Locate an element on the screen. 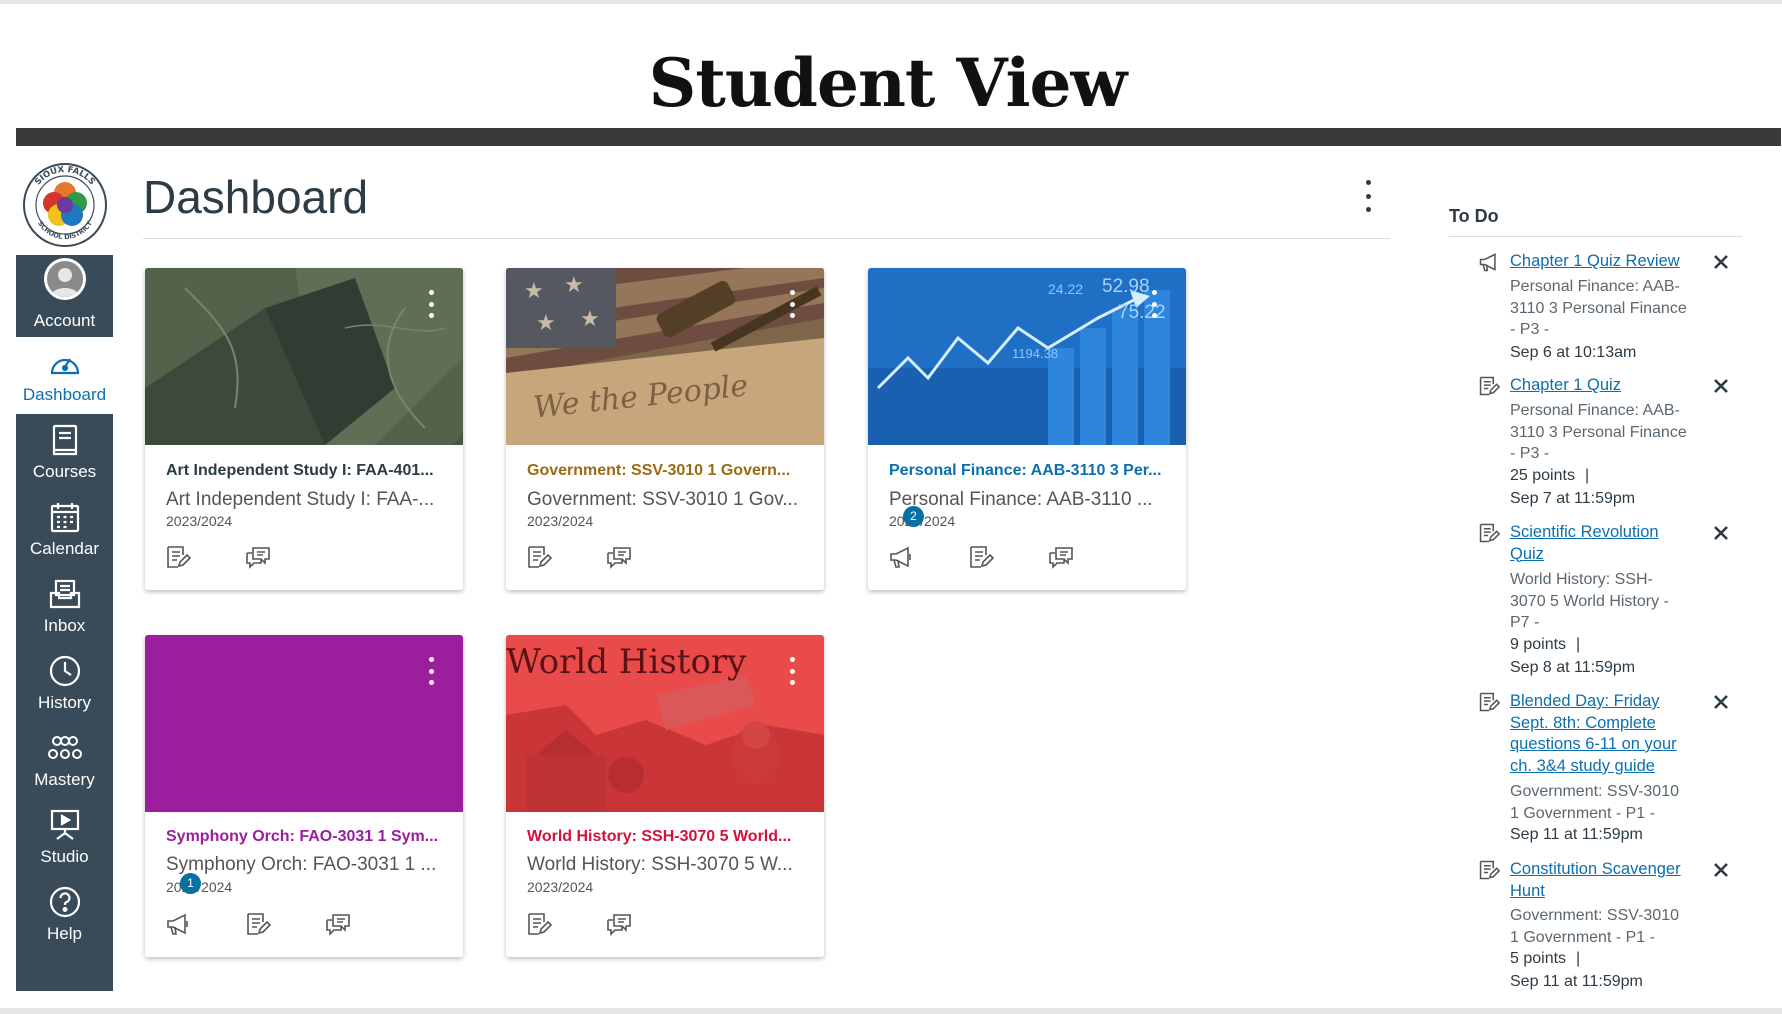 Image resolution: width=1782 pixels, height=1014 pixels. dashboard-icon is located at coordinates (64, 363).